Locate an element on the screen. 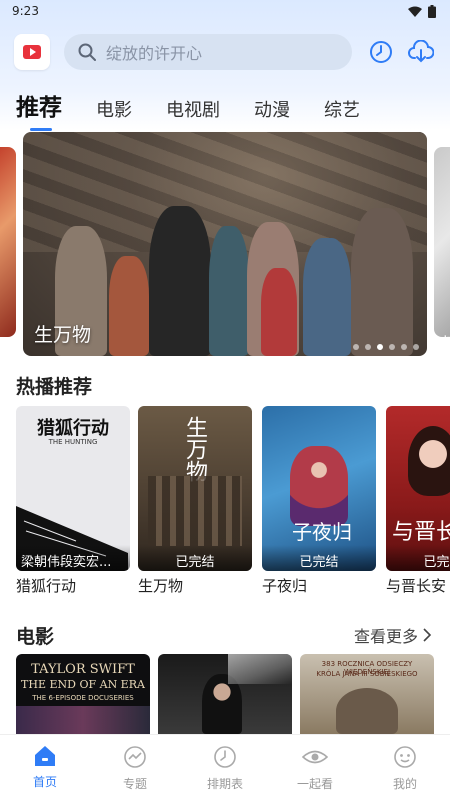 The height and width of the screenshot is (800, 450). eye-icon is located at coordinates (315, 757).